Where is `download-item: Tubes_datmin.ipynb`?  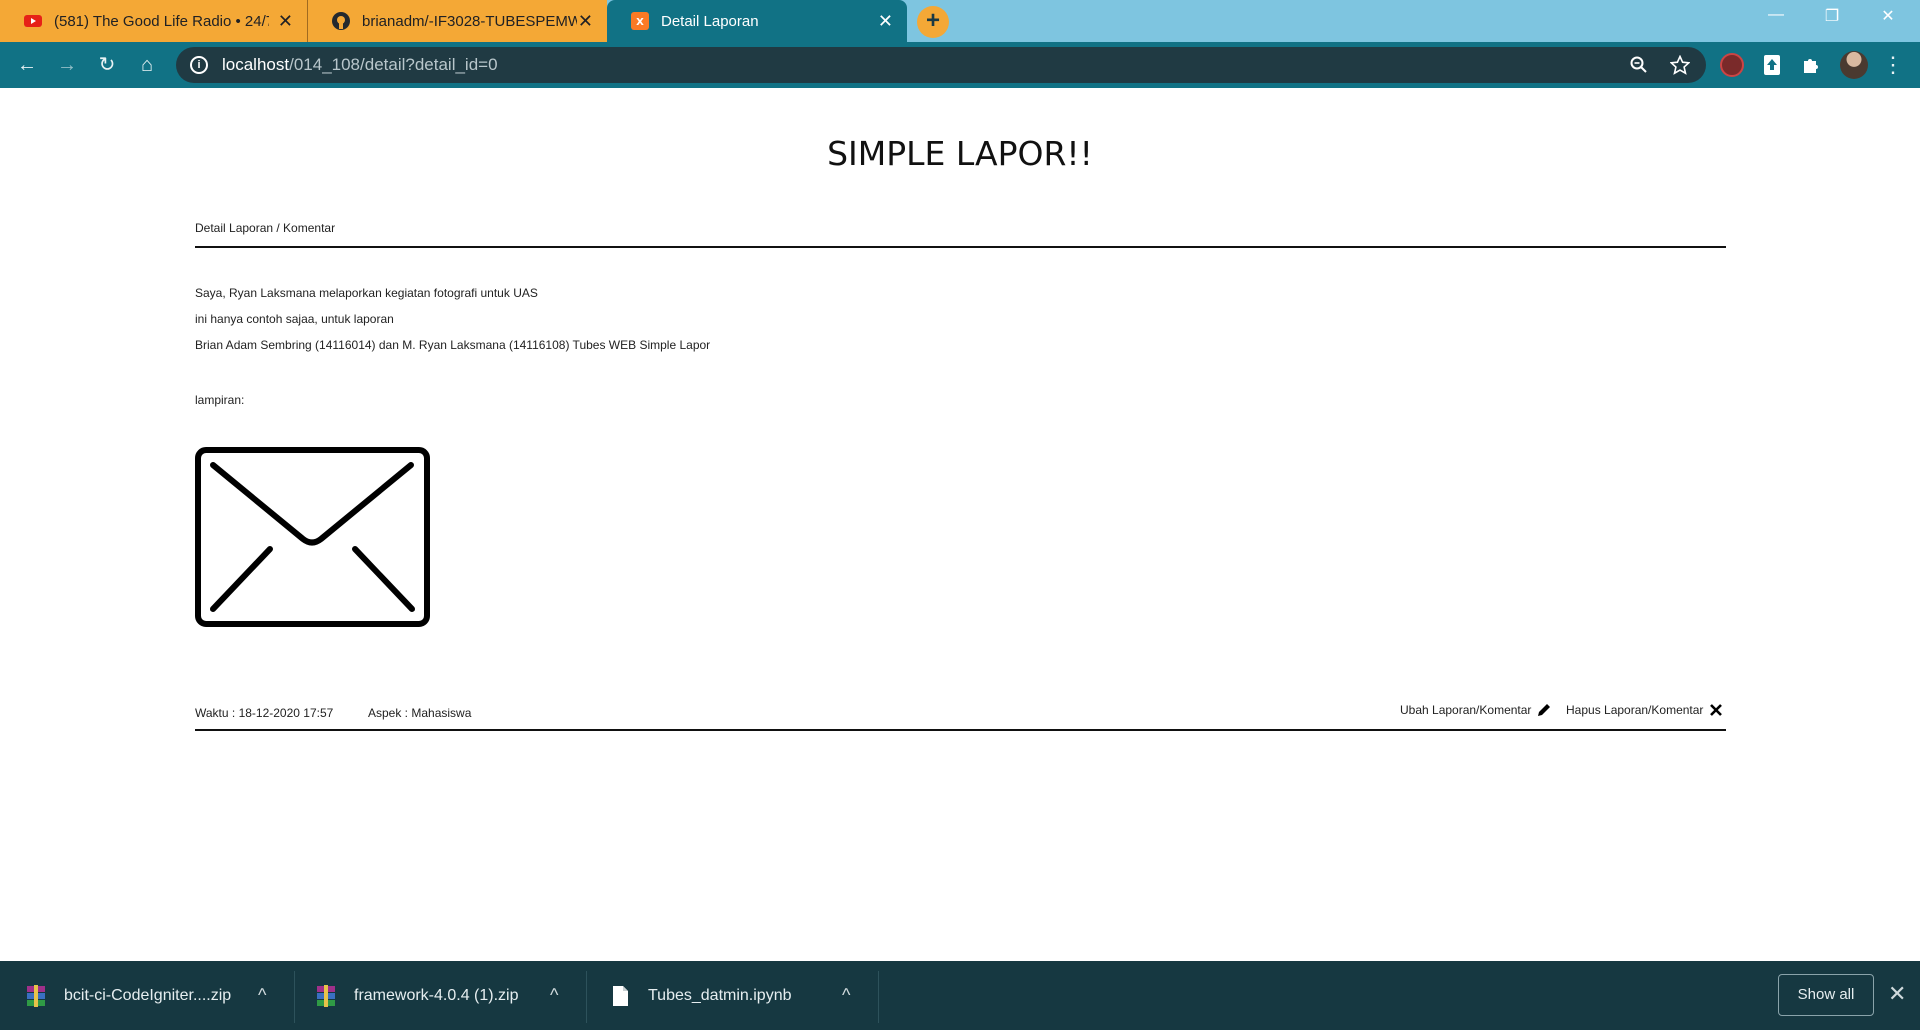
download-item: Tubes_datmin.ipynb is located at coordinates (701, 995).